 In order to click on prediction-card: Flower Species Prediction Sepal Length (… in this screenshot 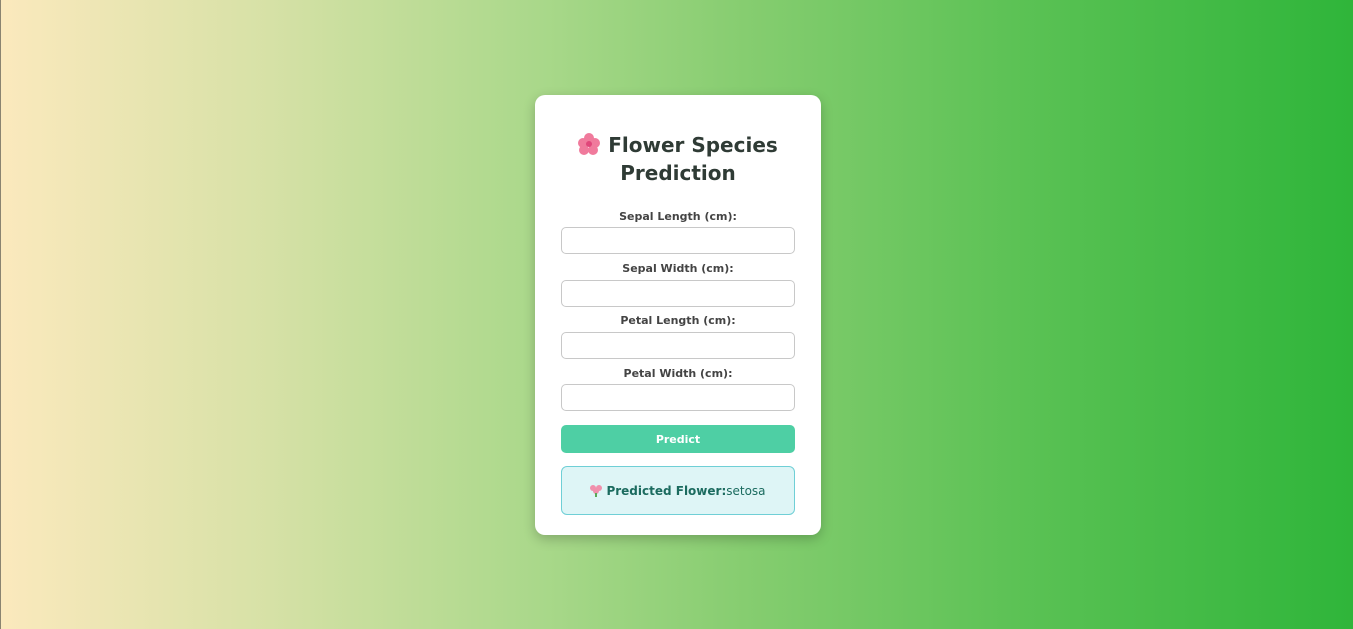, I will do `click(678, 315)`.